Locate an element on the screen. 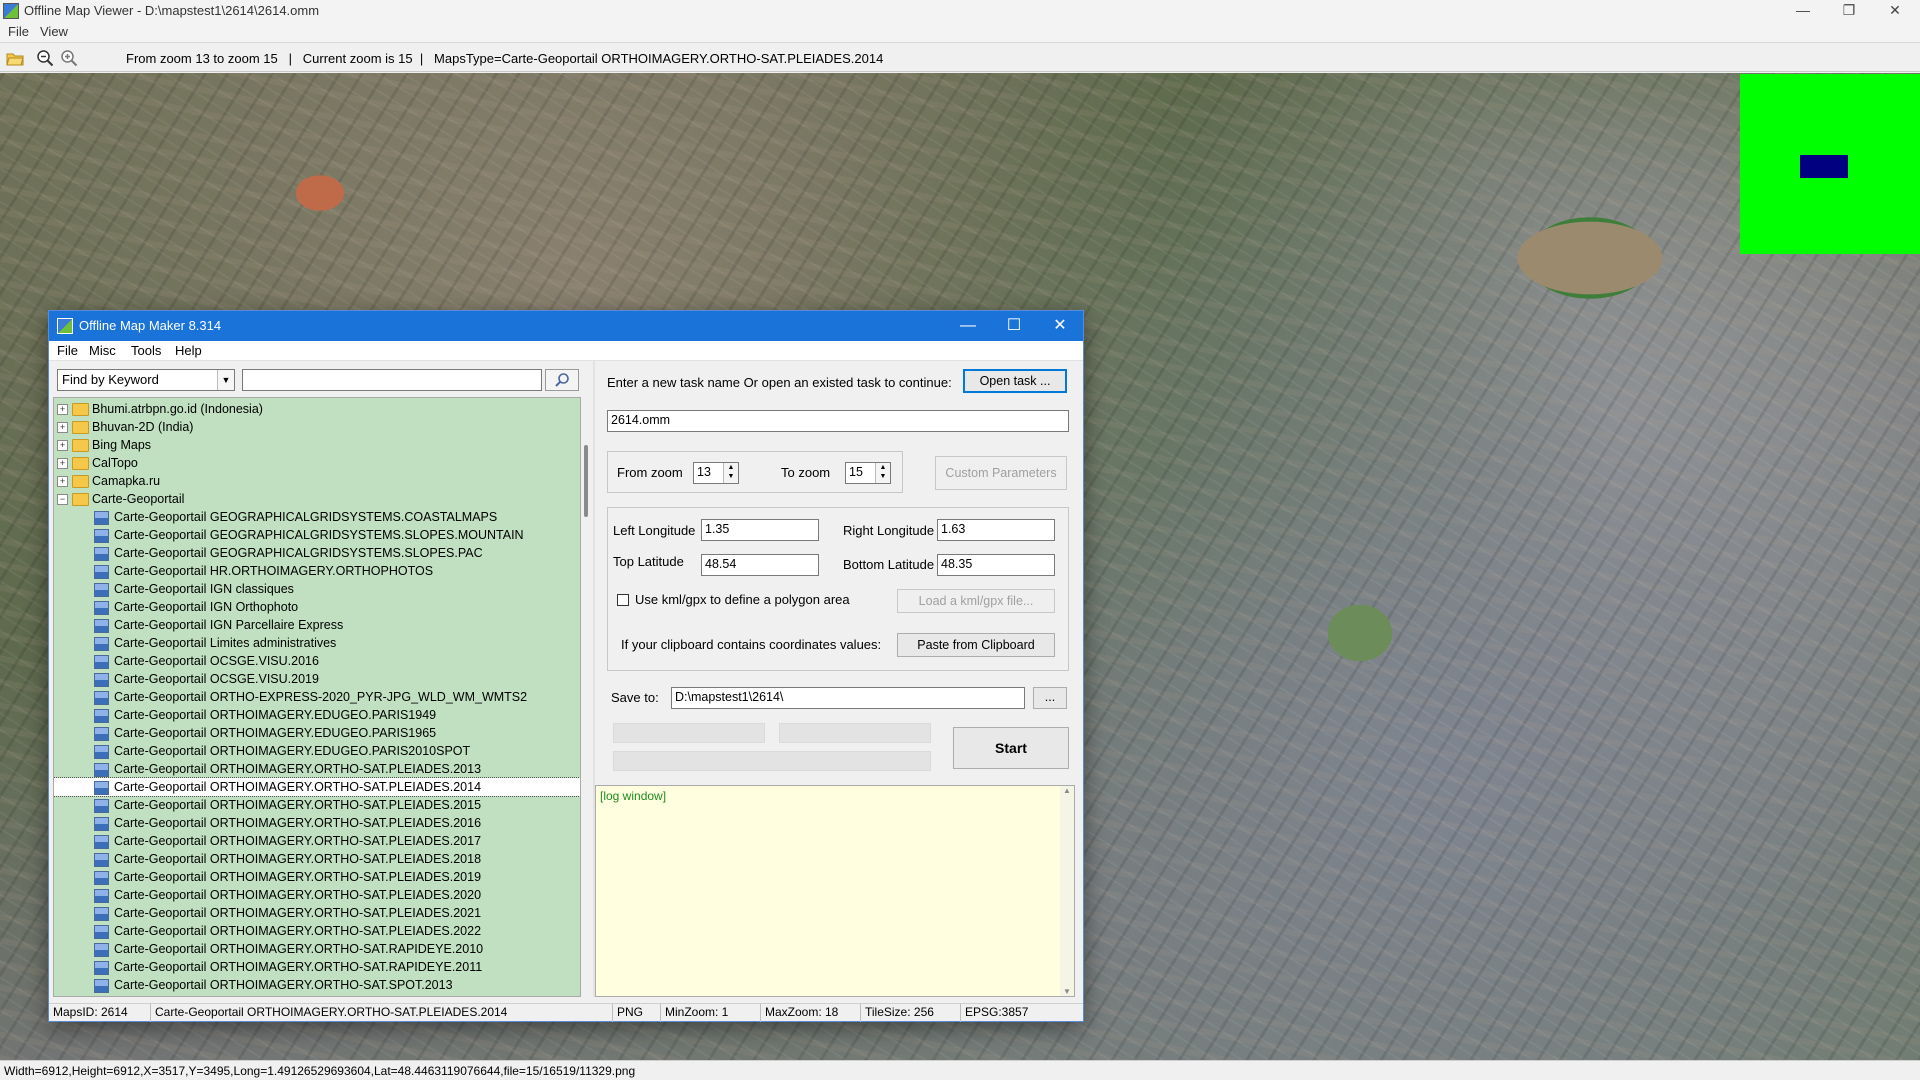 This screenshot has height=1080, width=1920. top-latitude-field: 48.54 is located at coordinates (760, 565).